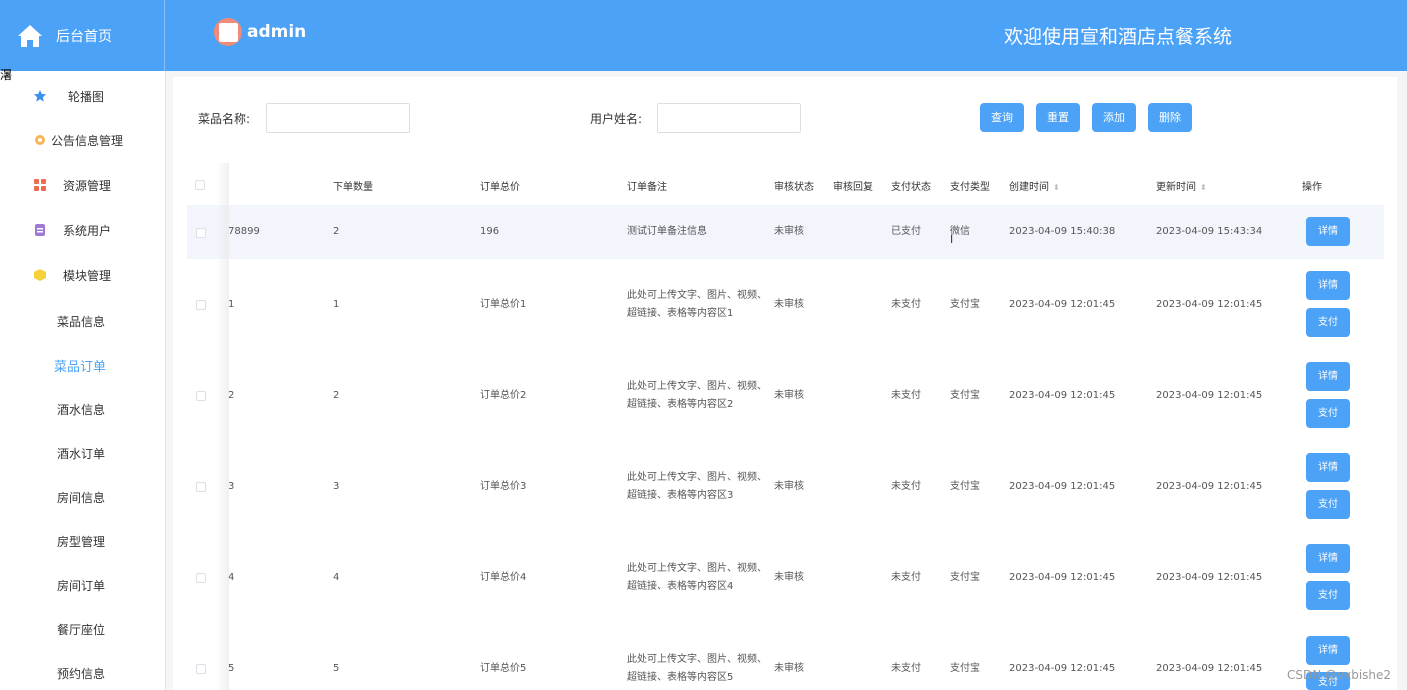  What do you see at coordinates (1114, 117) in the screenshot?
I see `add-button: 添加` at bounding box center [1114, 117].